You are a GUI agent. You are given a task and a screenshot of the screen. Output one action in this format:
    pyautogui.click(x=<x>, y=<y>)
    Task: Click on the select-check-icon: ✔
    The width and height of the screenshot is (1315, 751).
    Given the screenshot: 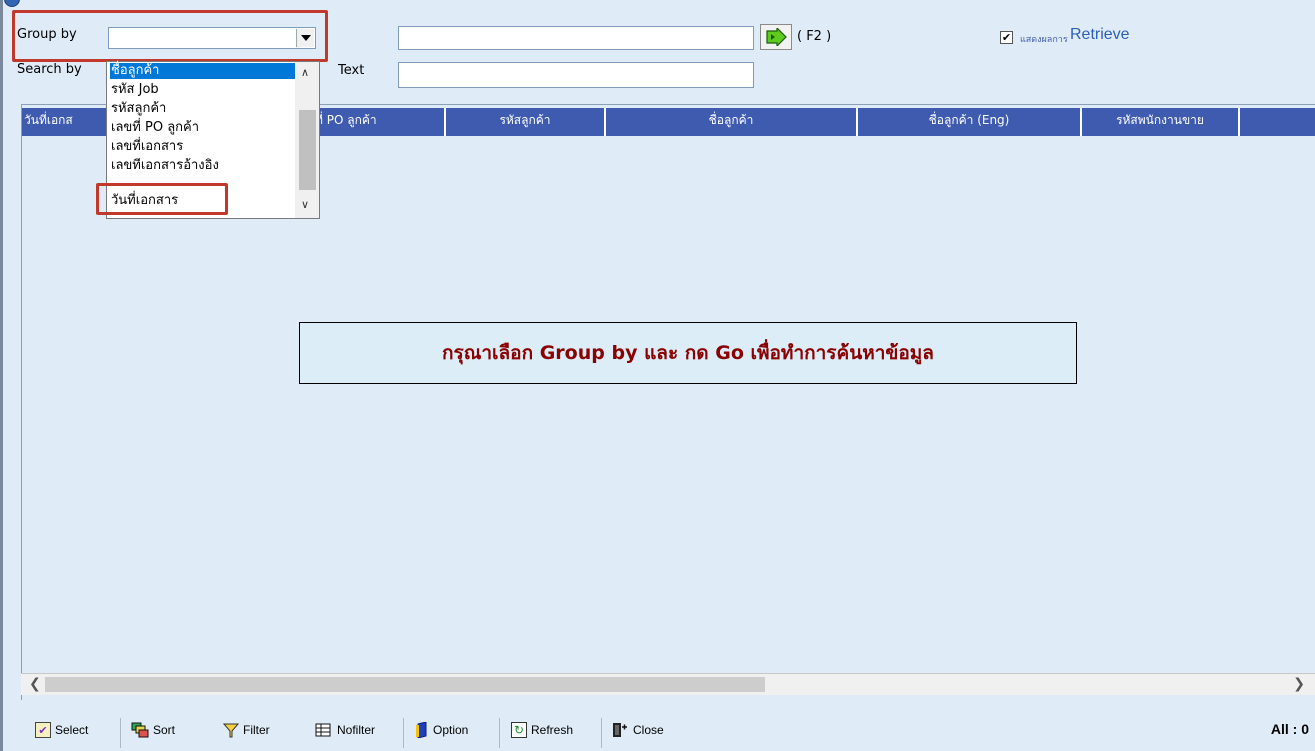 What is the action you would take?
    pyautogui.click(x=43, y=730)
    